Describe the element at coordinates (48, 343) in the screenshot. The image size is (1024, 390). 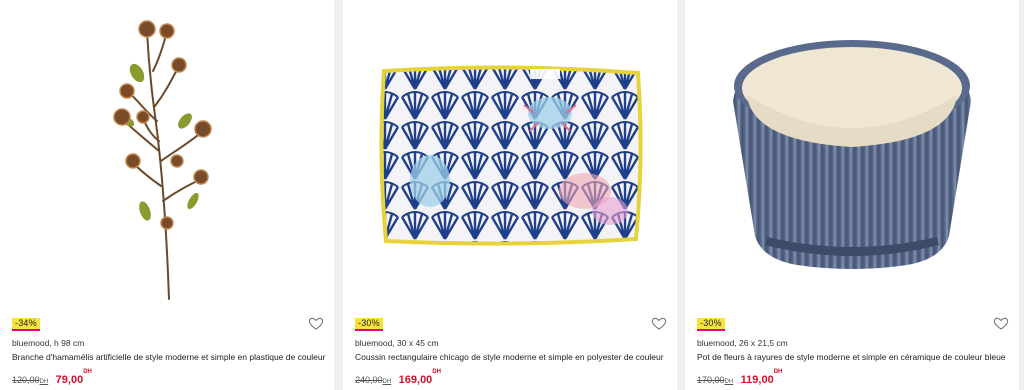
I see `product-brand-size: bluemood, h 98 cm` at that location.